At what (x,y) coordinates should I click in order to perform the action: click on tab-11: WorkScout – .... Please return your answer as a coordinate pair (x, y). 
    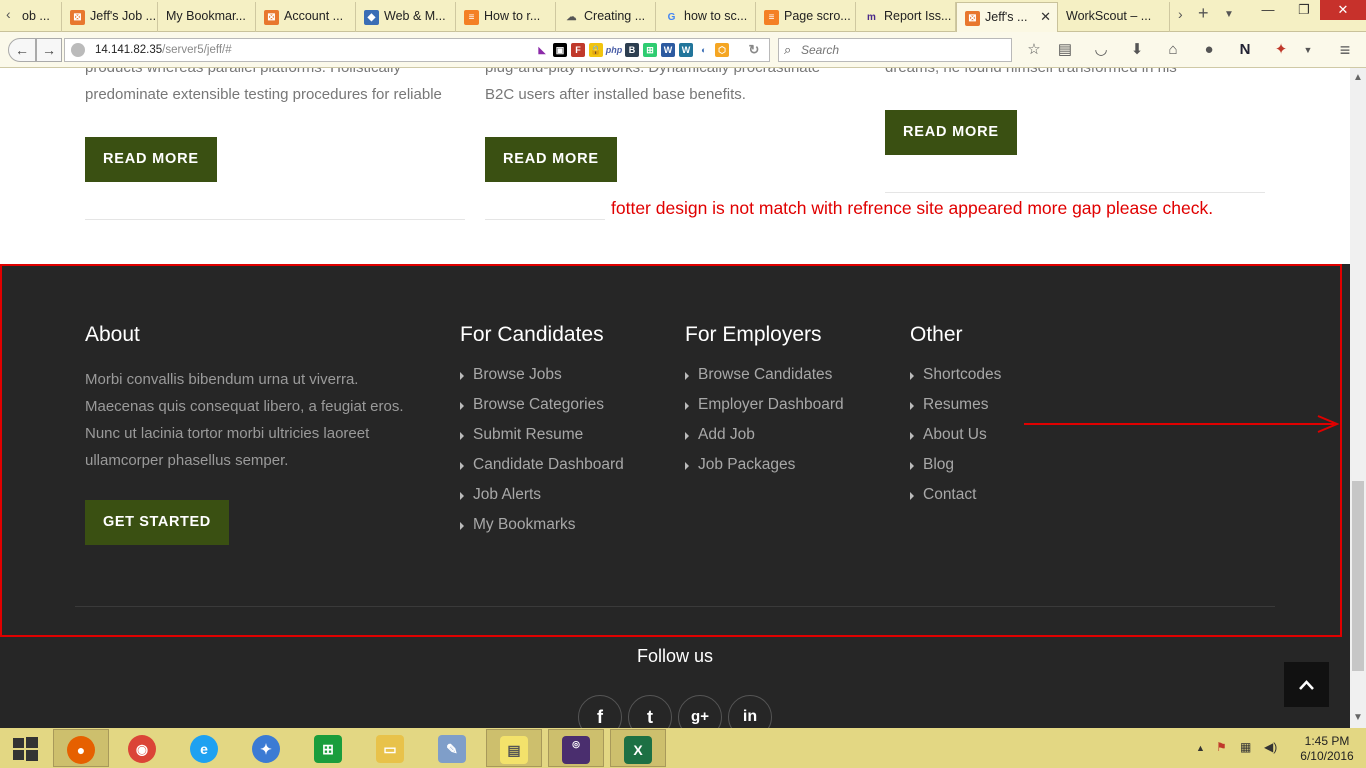
    Looking at the image, I should click on (1114, 17).